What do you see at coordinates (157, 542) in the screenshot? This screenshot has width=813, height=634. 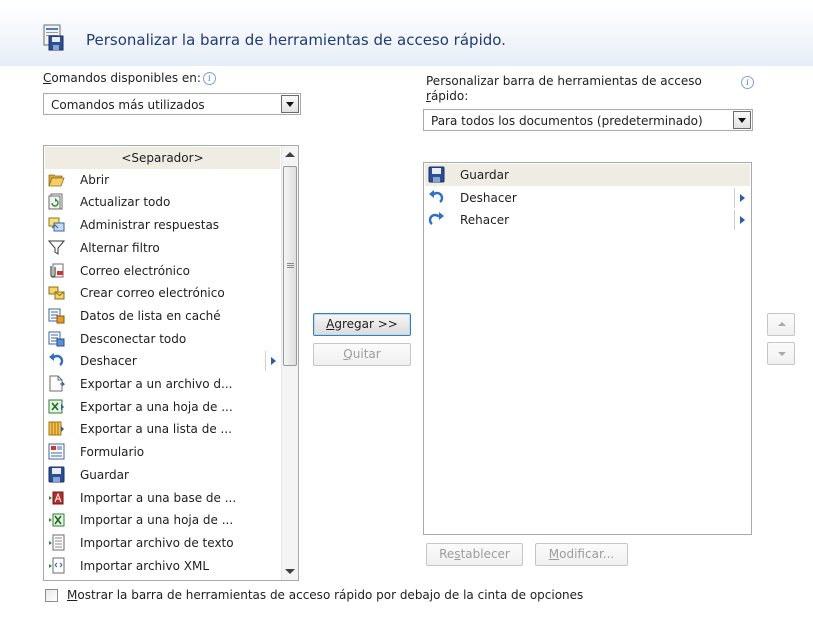 I see `list-item-label: Importar archivo de texto` at bounding box center [157, 542].